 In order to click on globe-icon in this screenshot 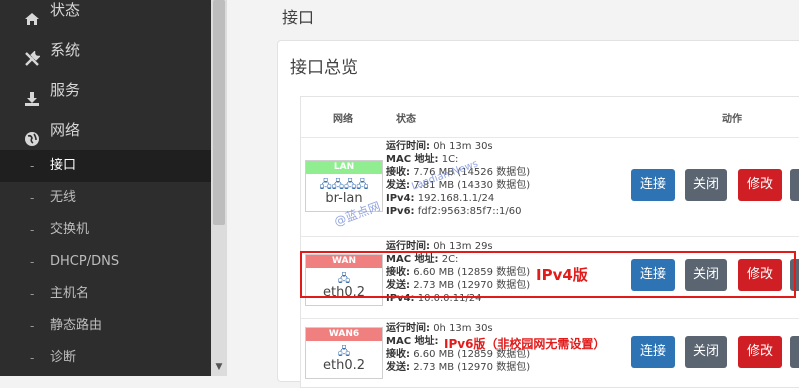, I will do `click(32, 134)`.